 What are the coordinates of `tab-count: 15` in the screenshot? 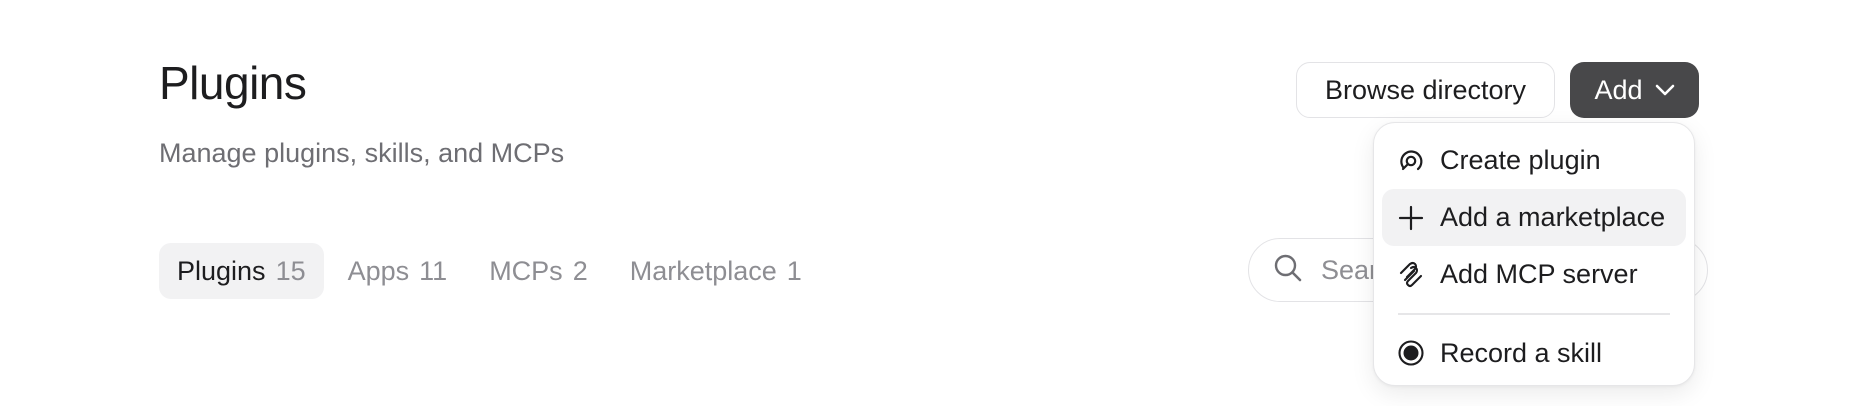 It's located at (290, 270).